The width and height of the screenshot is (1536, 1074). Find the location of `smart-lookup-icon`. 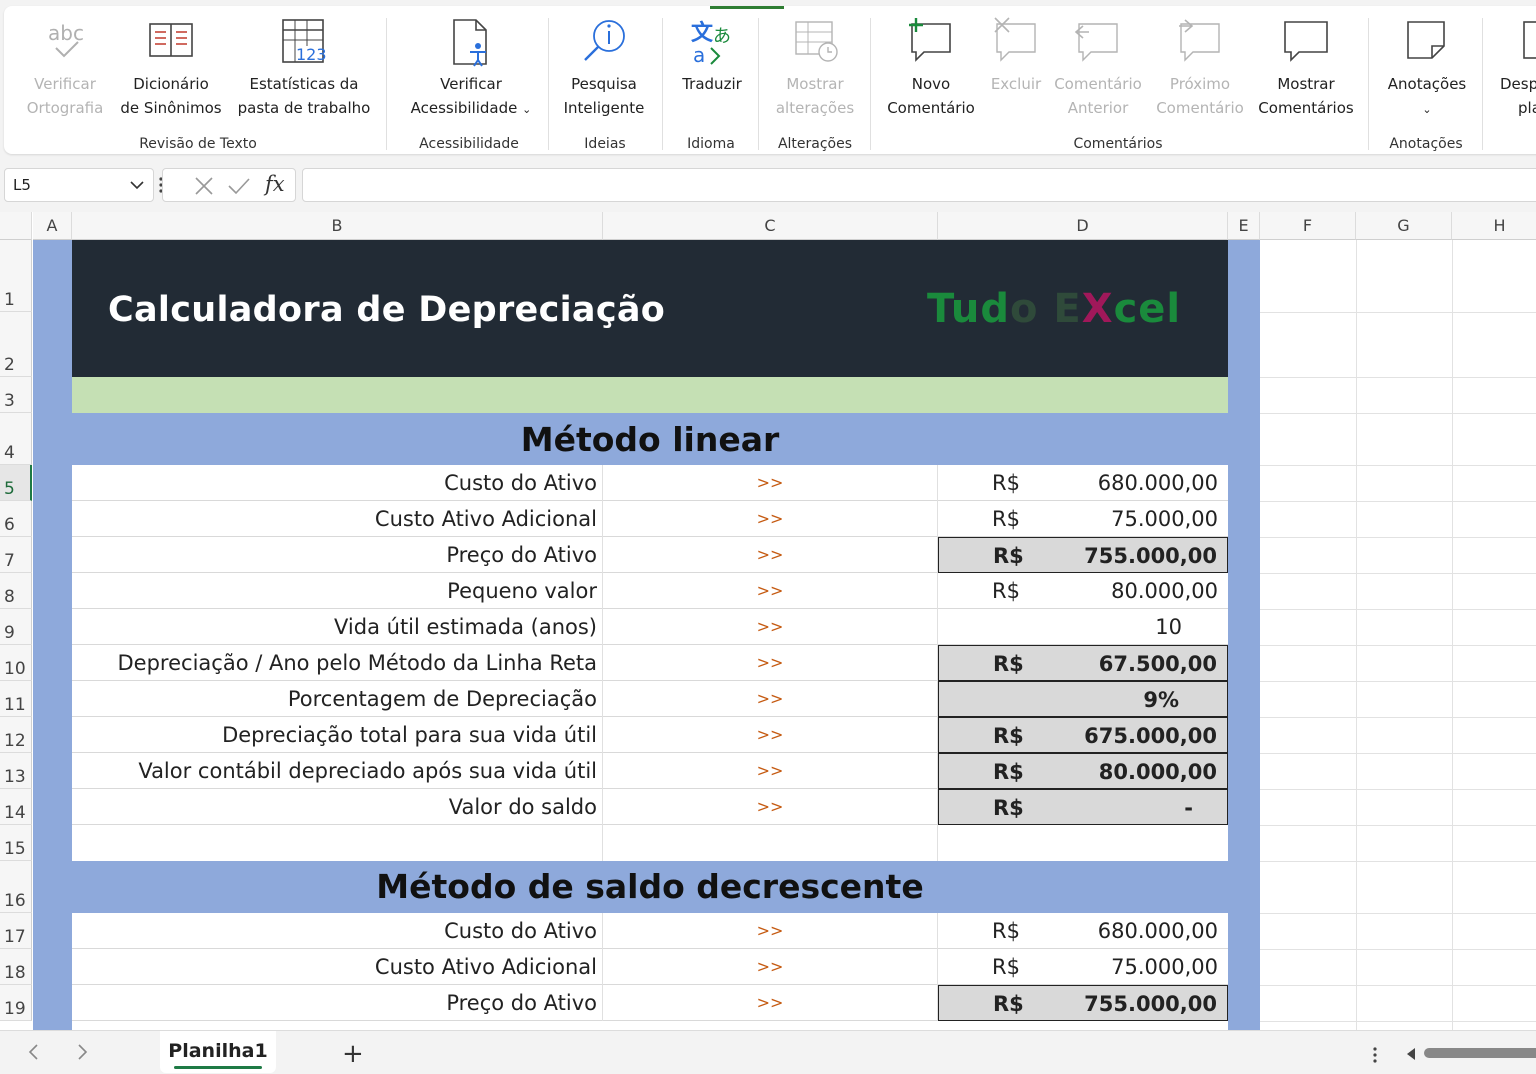

smart-lookup-icon is located at coordinates (604, 42).